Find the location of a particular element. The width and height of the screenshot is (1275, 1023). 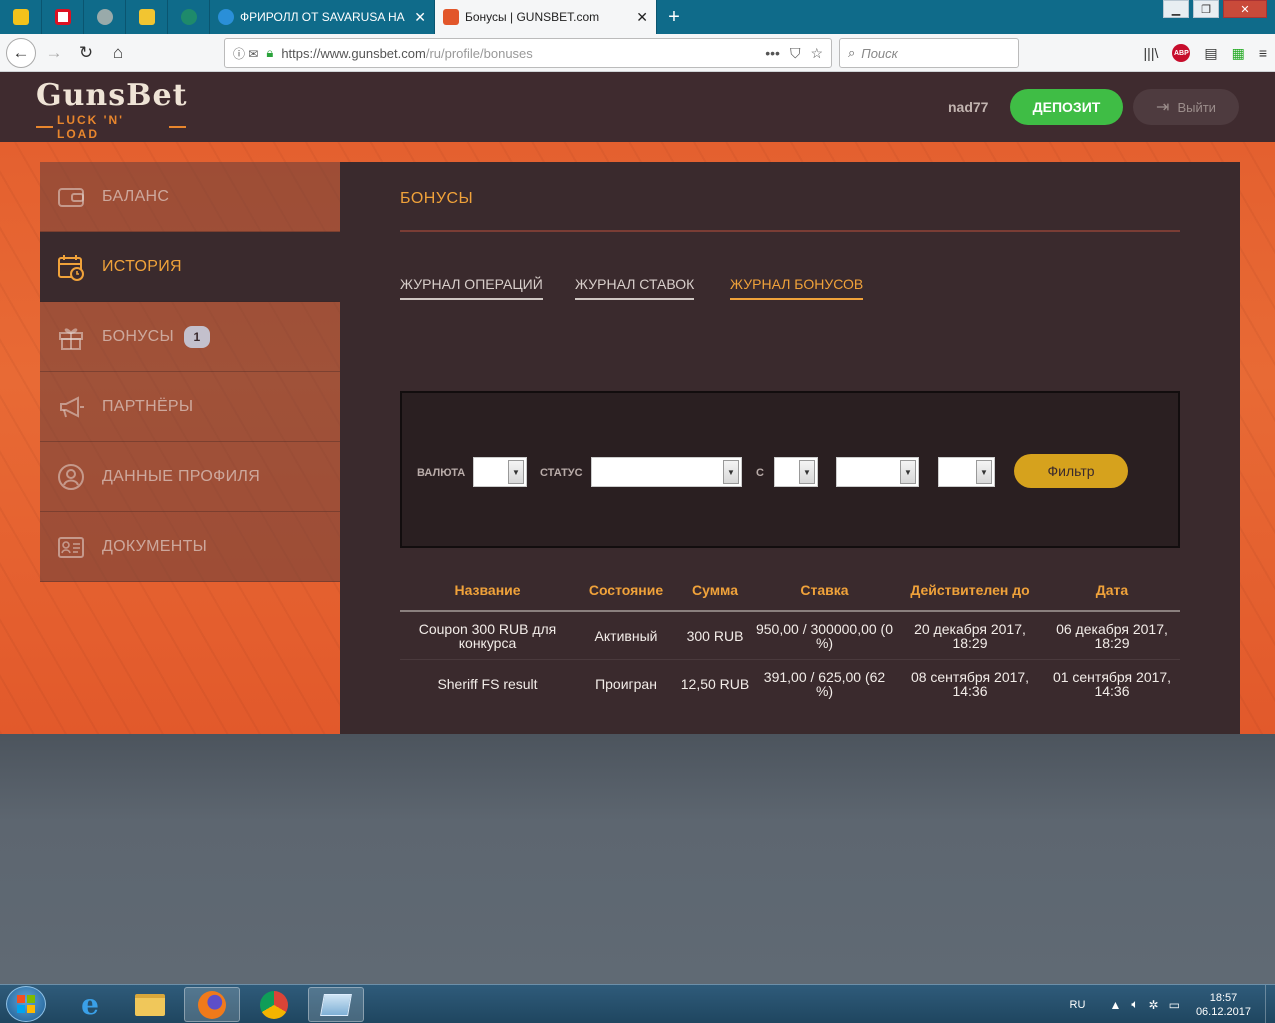

internet-explorer-icon: e is located at coordinates (90, 1004).